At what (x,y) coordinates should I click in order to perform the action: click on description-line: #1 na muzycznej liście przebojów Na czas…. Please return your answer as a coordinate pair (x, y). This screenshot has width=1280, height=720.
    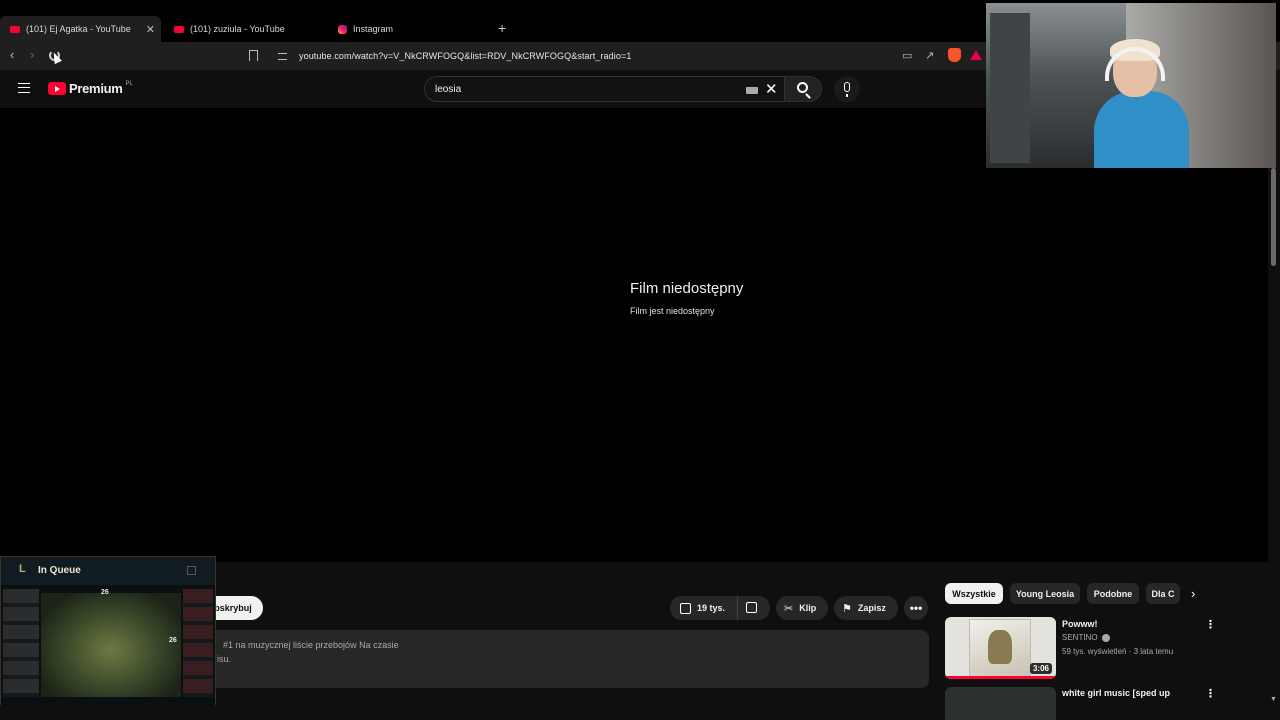
    Looking at the image, I should click on (311, 645).